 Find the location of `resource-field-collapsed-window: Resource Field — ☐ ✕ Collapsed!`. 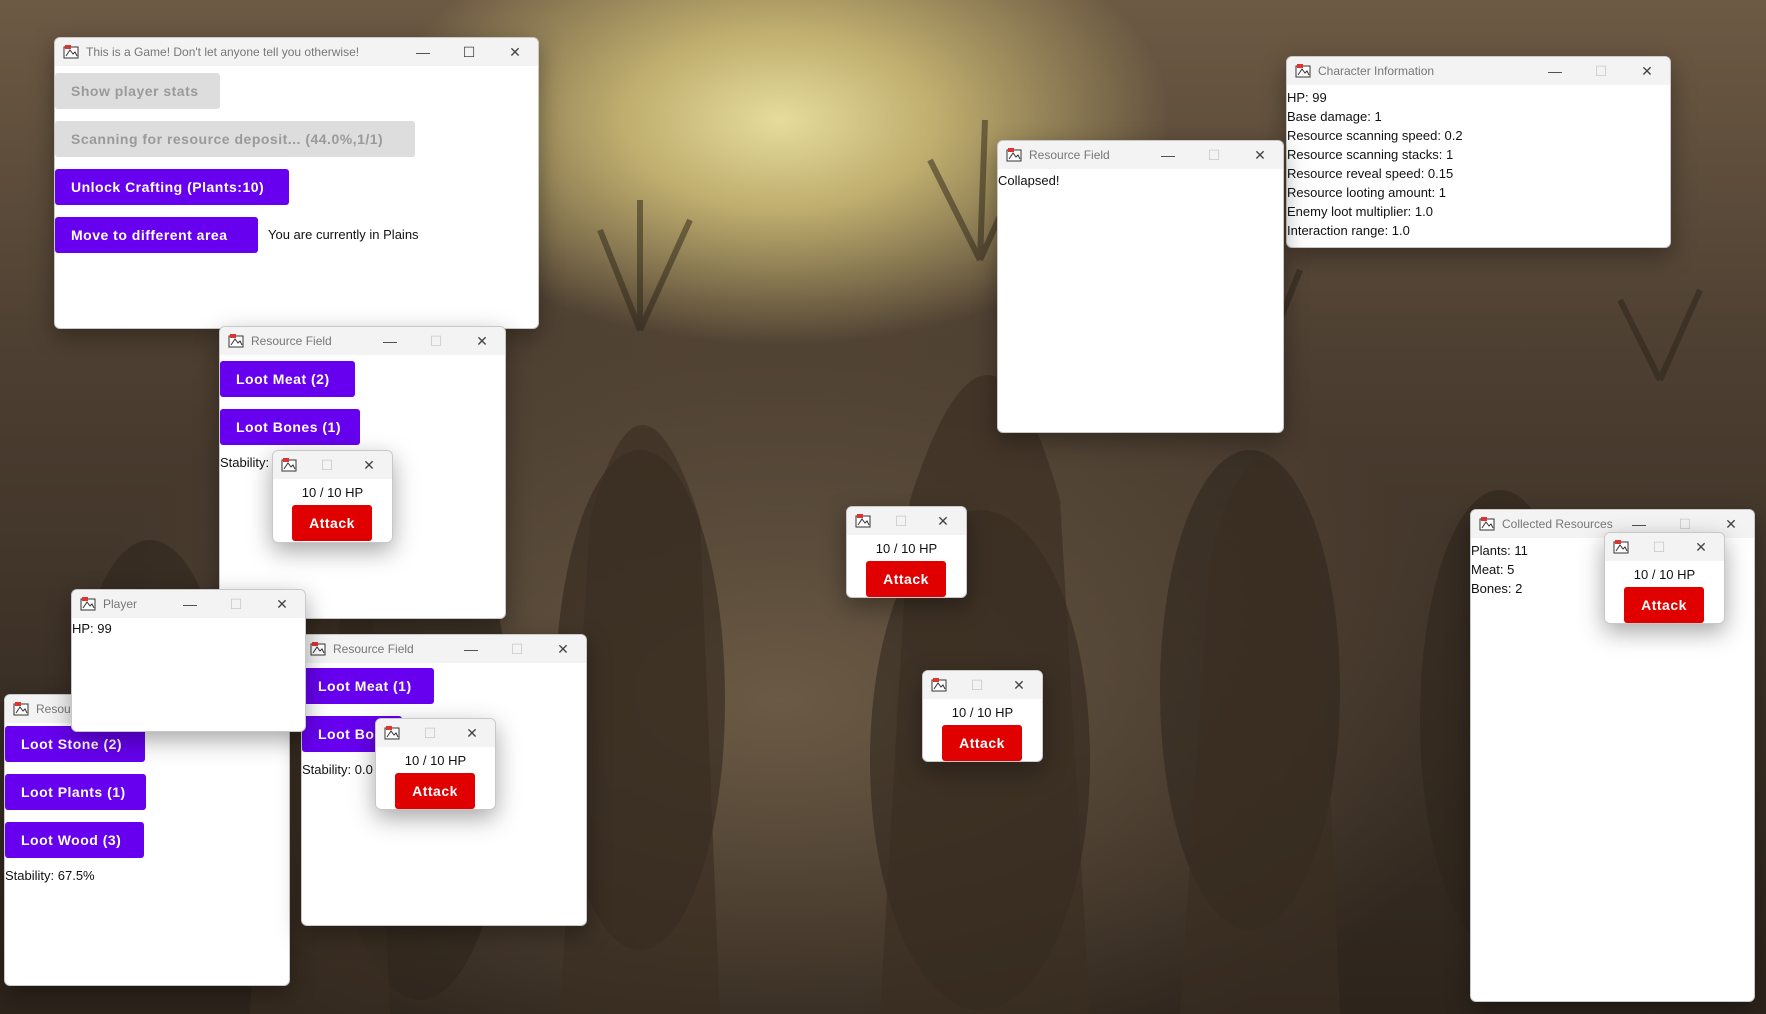

resource-field-collapsed-window: Resource Field — ☐ ✕ Collapsed! is located at coordinates (1140, 286).